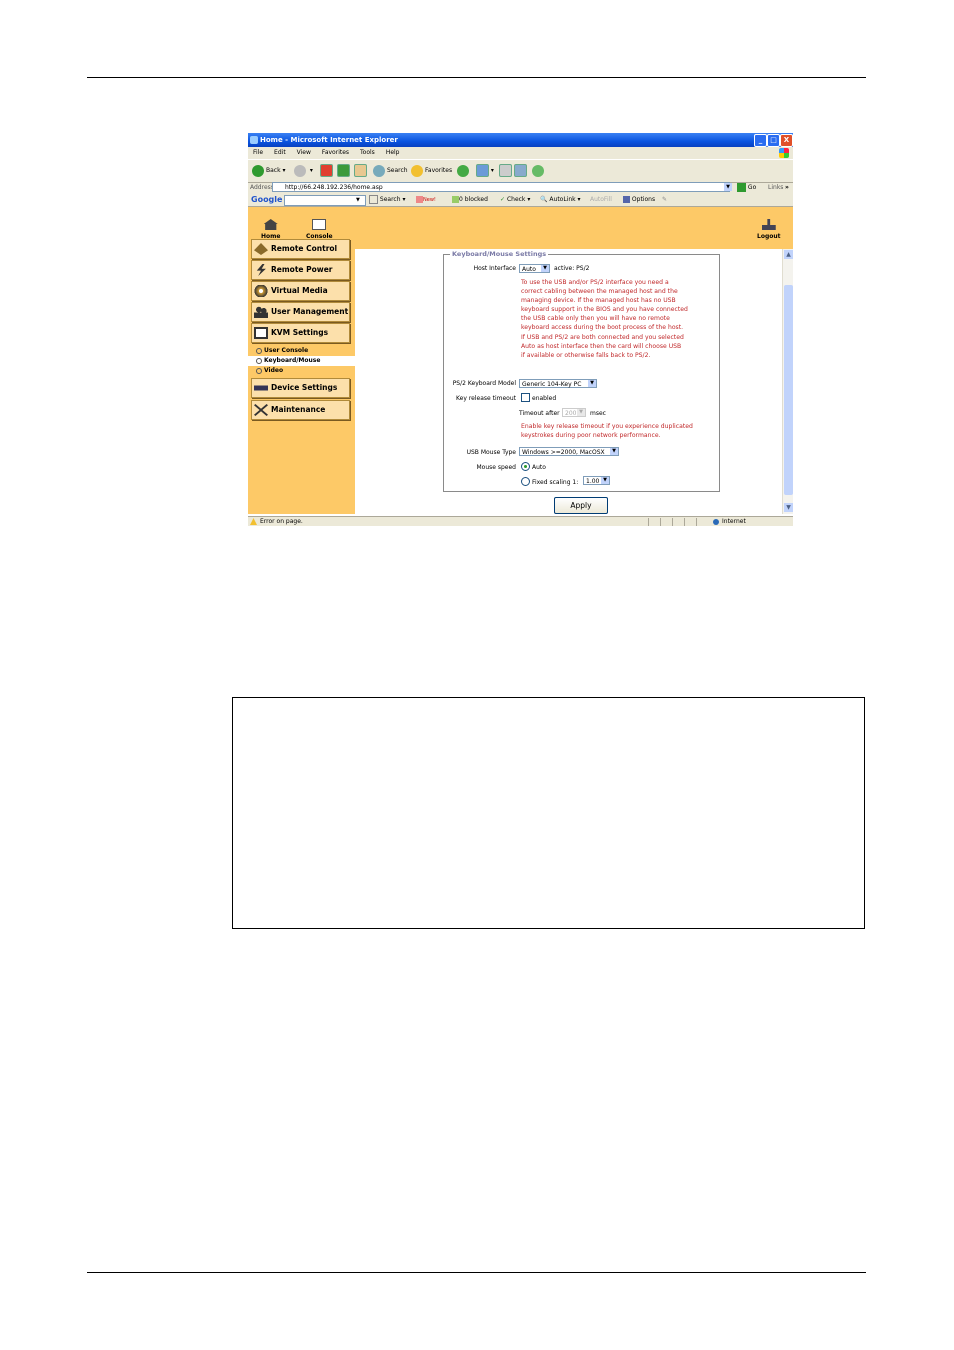 The image size is (954, 1350). Describe the element at coordinates (581, 505) in the screenshot. I see `apply-button: Apply` at that location.